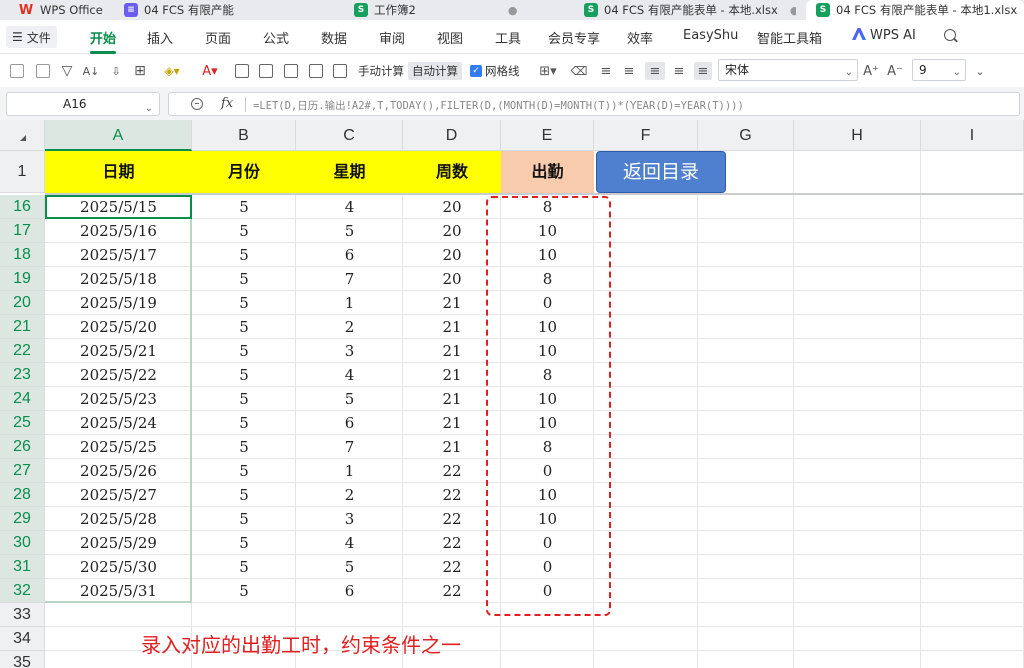  Describe the element at coordinates (68, 10) in the screenshot. I see `tab-wps-office: W WPS Office` at that location.